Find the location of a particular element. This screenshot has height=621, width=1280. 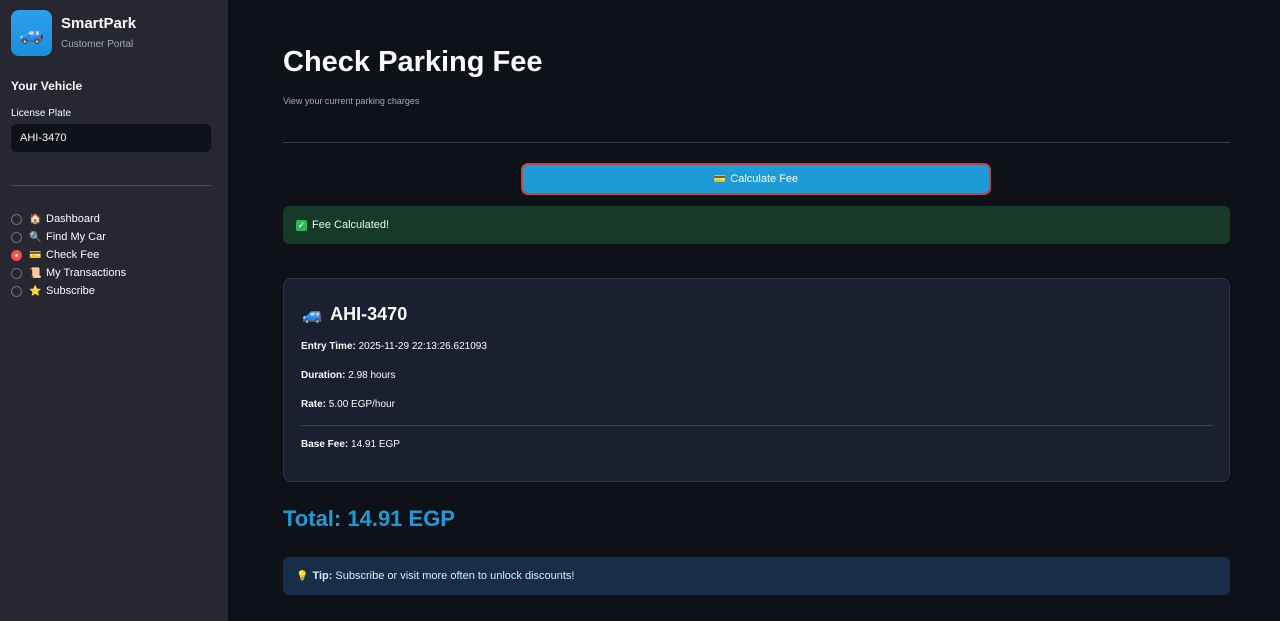

brand: 🚙 SmartPark Customer Portal is located at coordinates (73, 33).